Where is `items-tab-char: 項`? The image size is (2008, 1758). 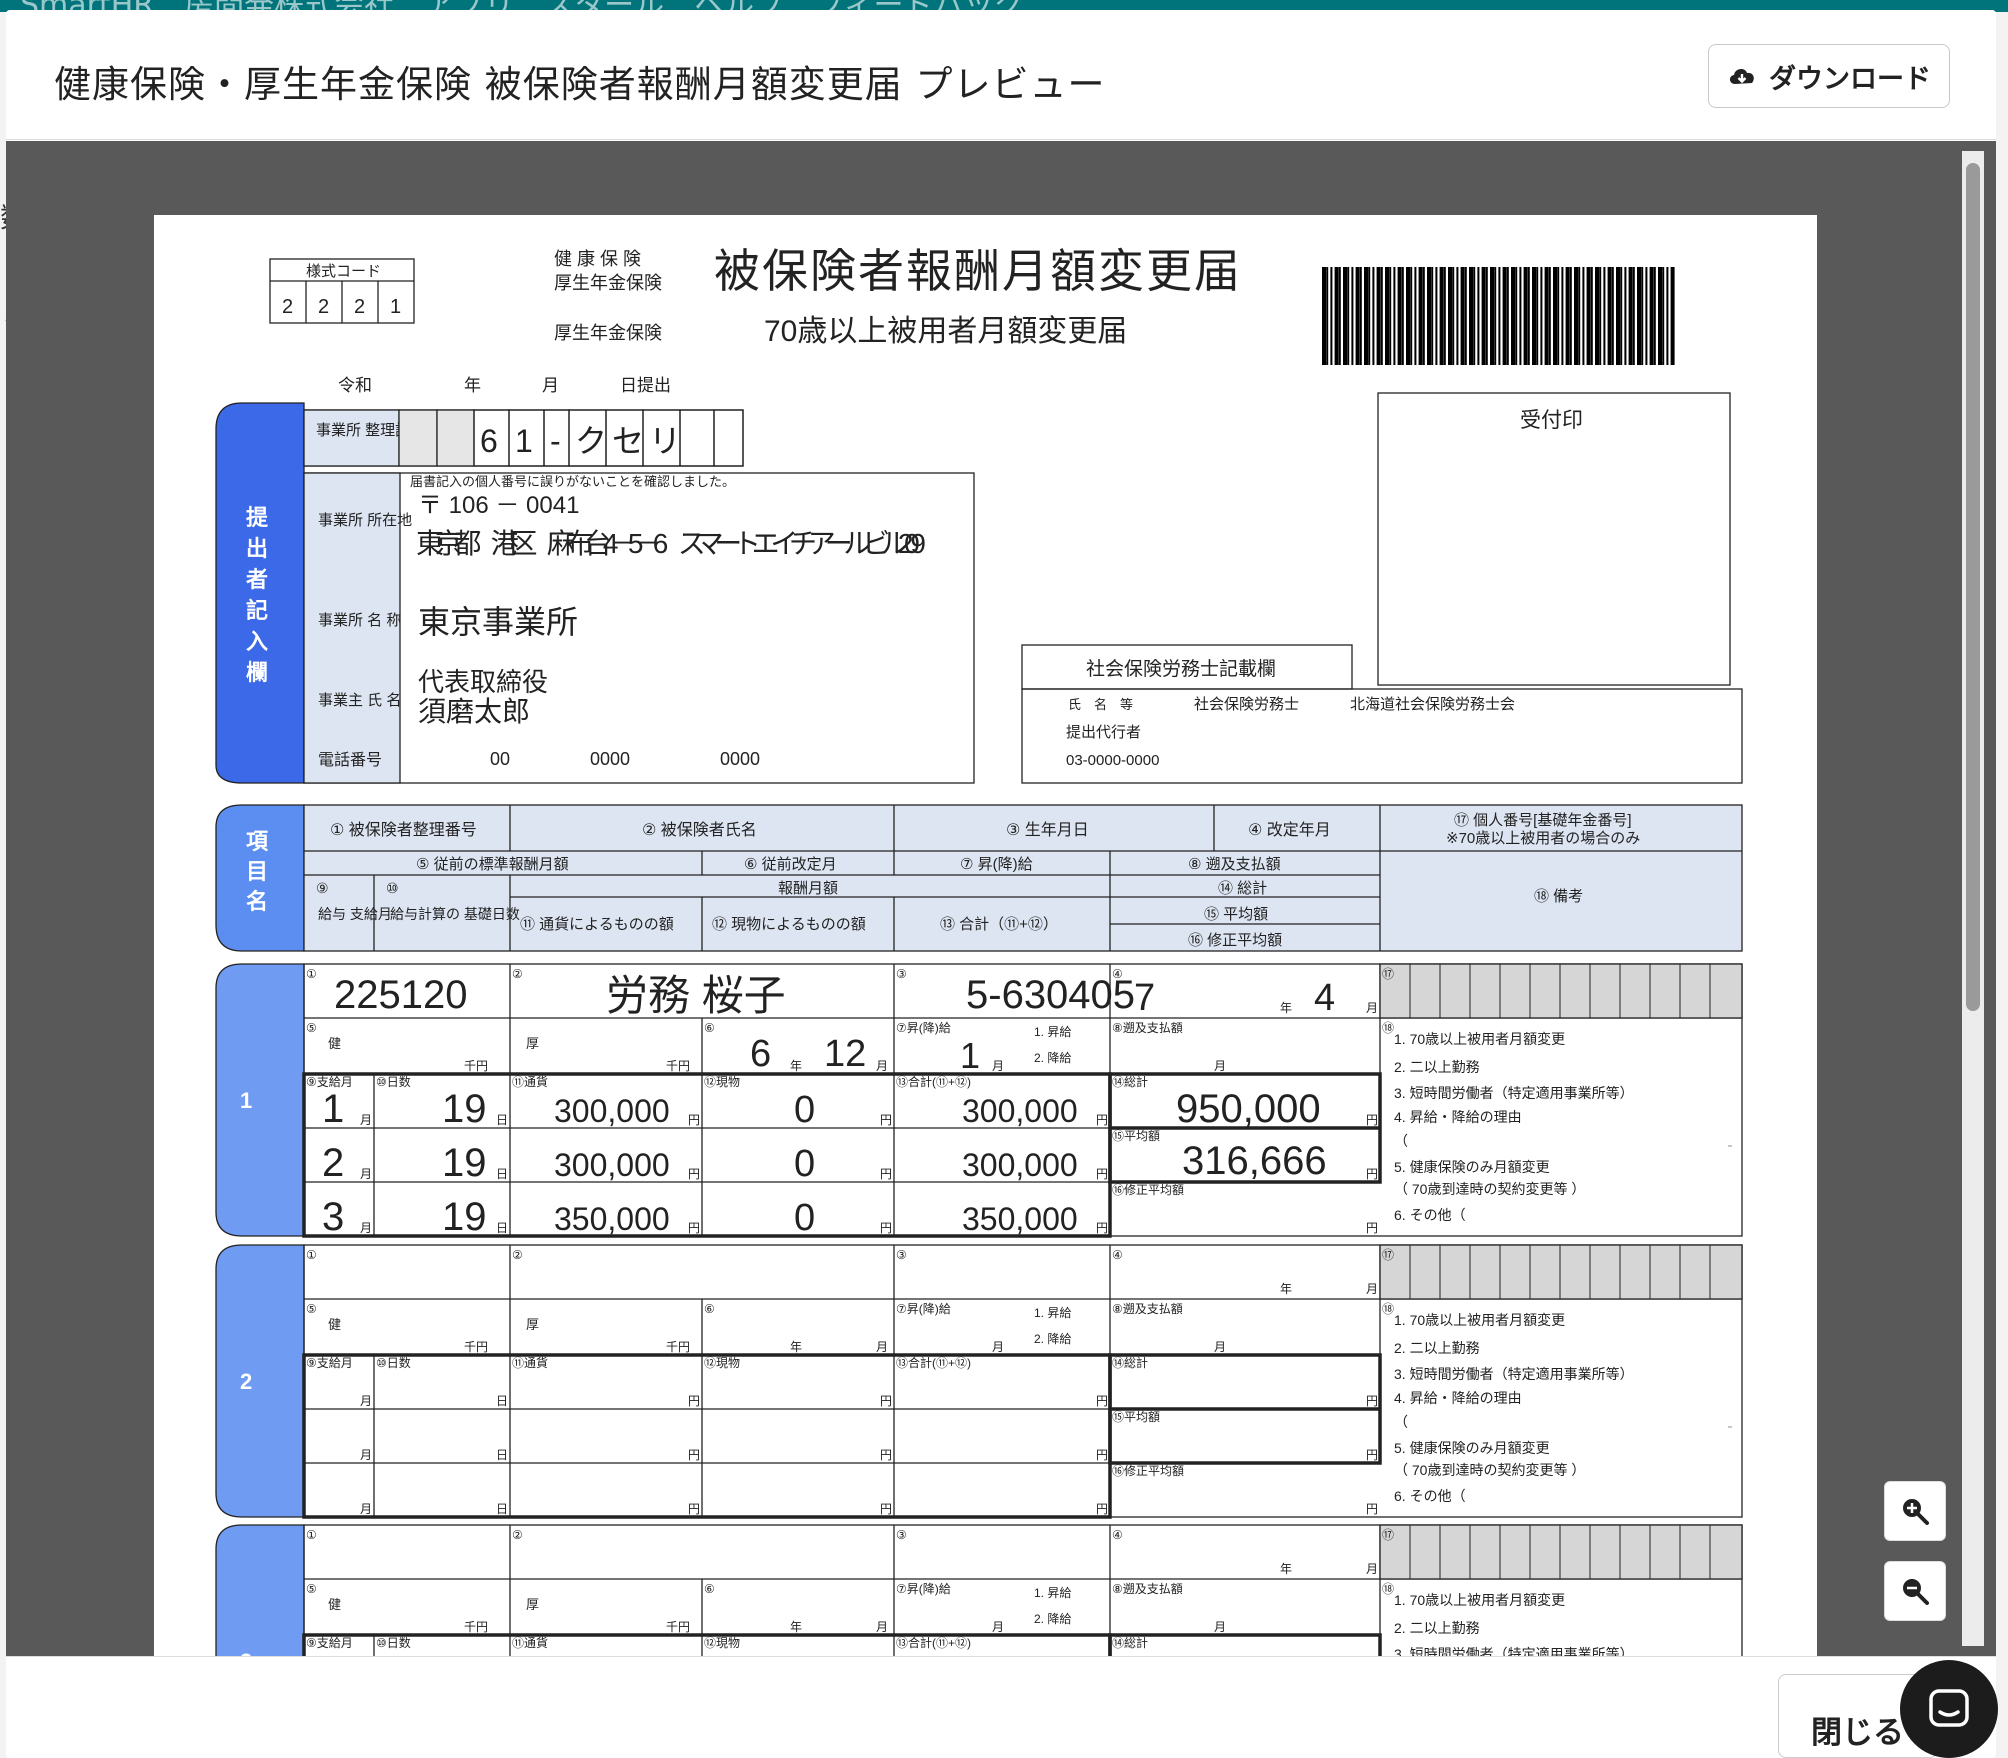
items-tab-char: 項 is located at coordinates (257, 841).